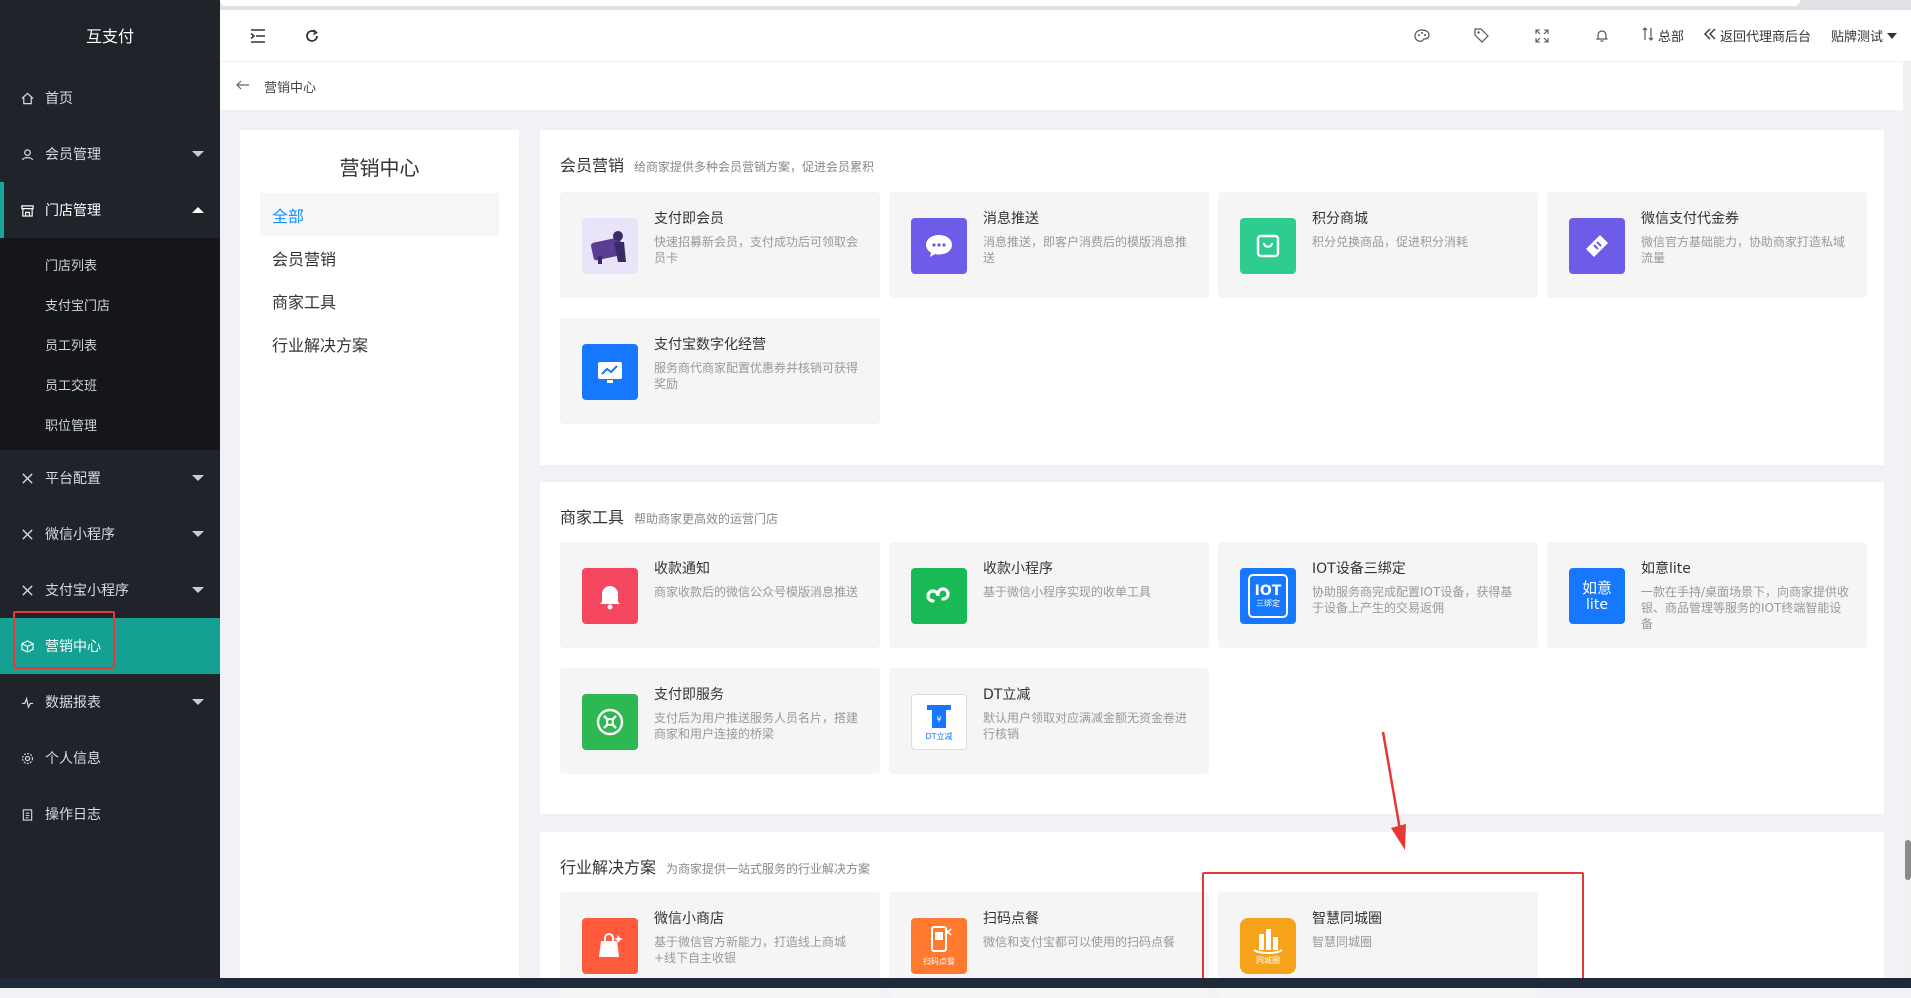  I want to click on card-wechat-voucher: 微信支付代金券 微信官方基础能力，协助商家打造私域流量, so click(1707, 245).